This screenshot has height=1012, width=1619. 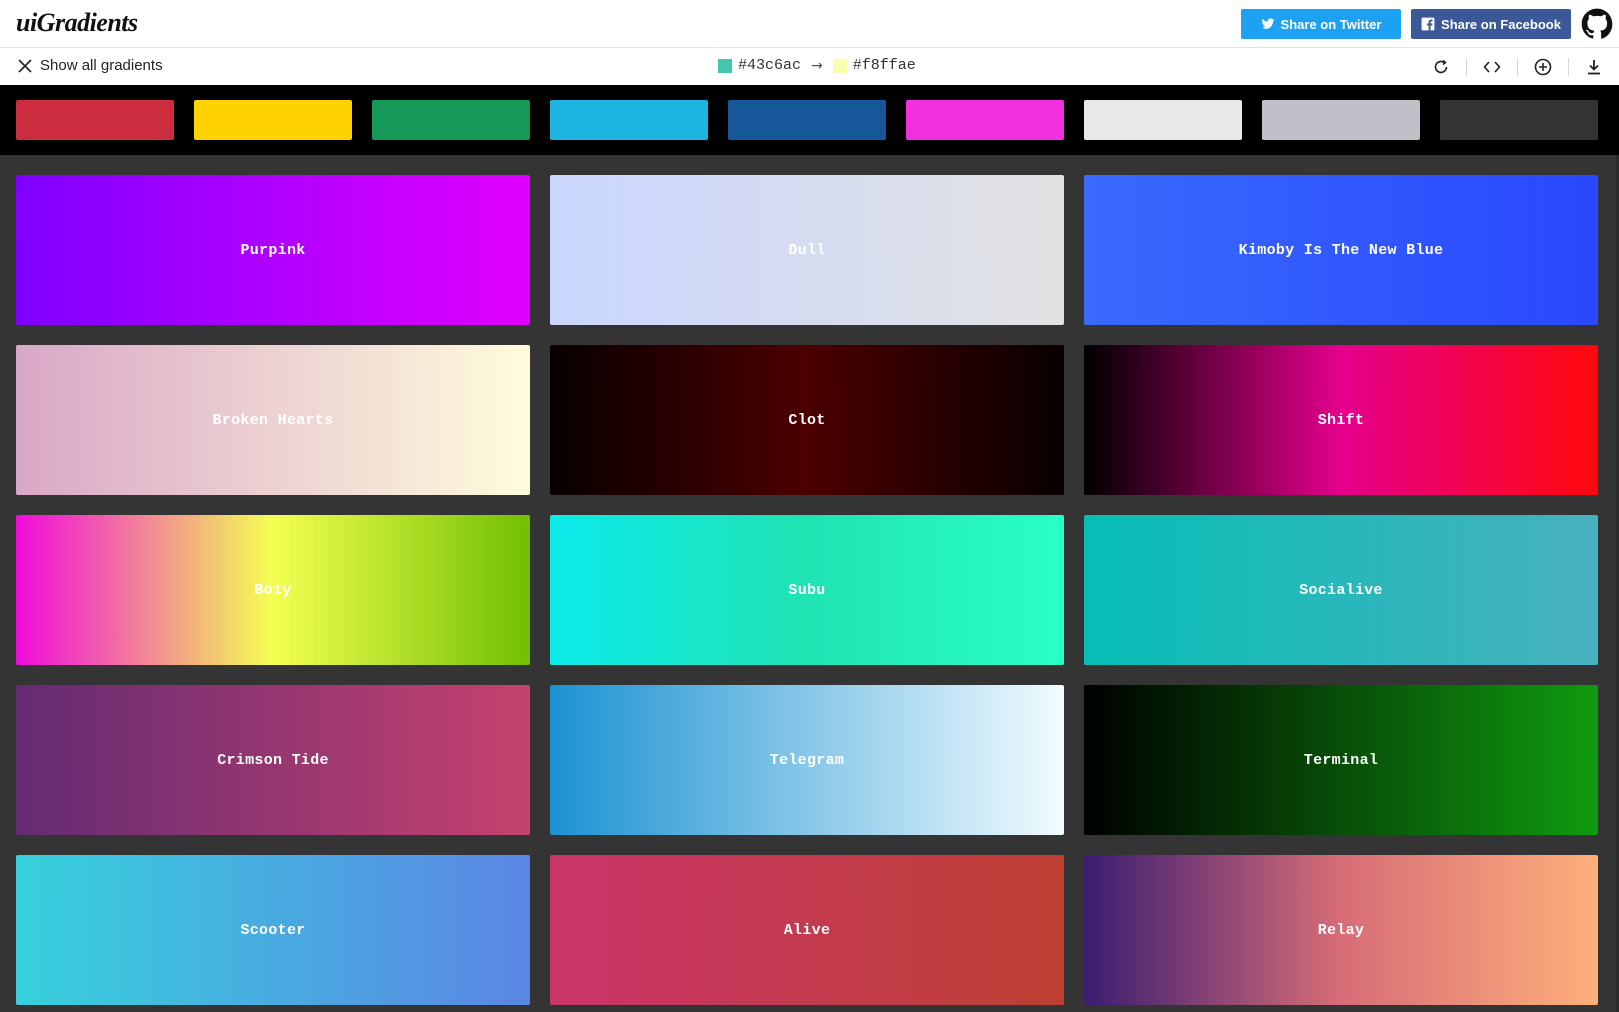 I want to click on current-gradient: #43c6ac → #f8ffae, so click(x=817, y=65).